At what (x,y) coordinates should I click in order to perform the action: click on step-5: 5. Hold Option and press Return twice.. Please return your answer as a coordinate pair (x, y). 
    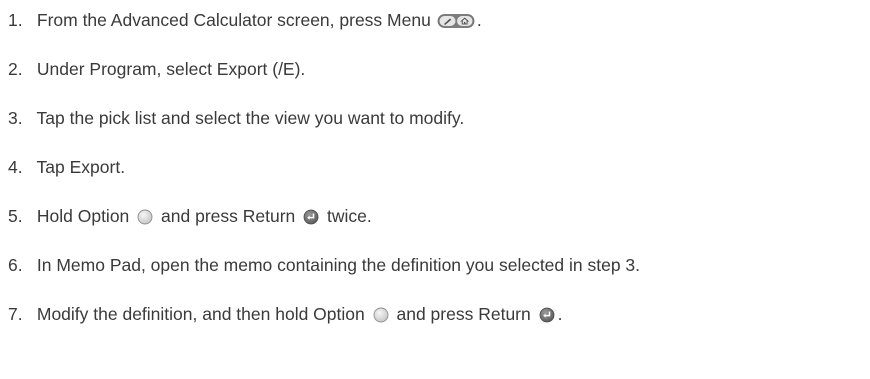
    Looking at the image, I should click on (438, 224).